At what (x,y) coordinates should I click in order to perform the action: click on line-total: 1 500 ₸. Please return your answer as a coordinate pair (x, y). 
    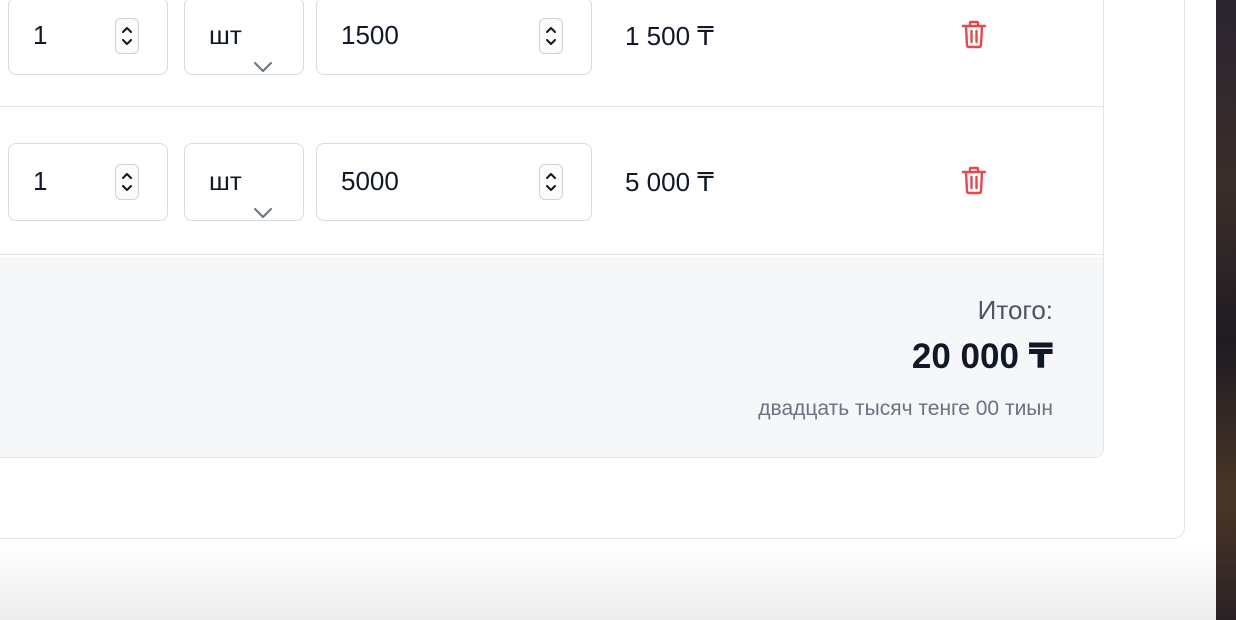
    Looking at the image, I should click on (669, 36).